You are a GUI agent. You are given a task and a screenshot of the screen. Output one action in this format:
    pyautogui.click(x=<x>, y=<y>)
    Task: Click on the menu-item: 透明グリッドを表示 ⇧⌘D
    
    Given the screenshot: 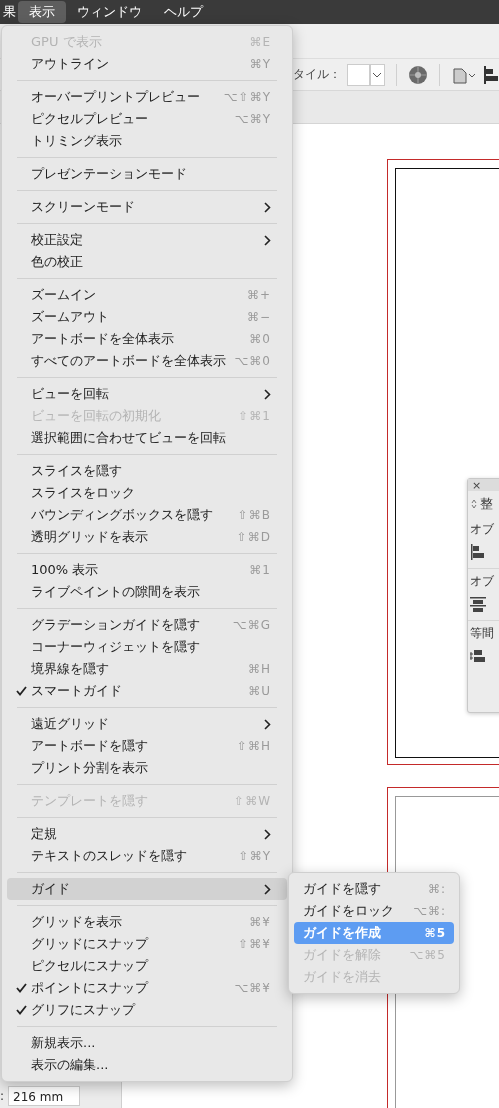 What is the action you would take?
    pyautogui.click(x=147, y=537)
    